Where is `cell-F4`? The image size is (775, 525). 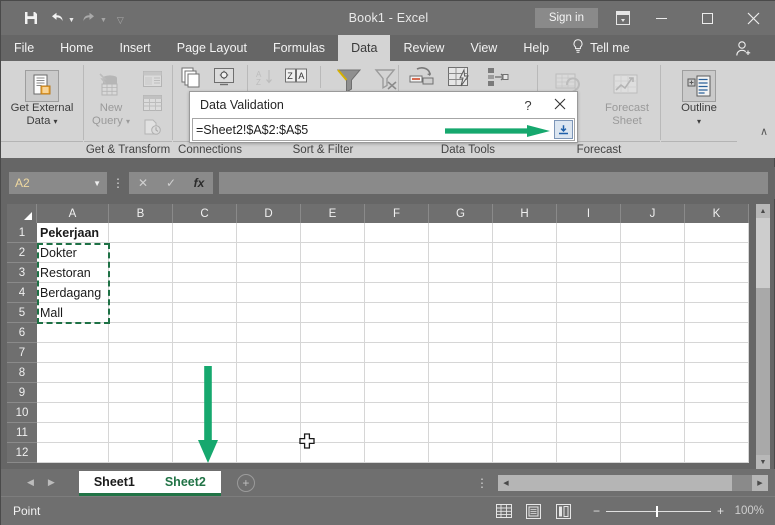
cell-F4 is located at coordinates (397, 293).